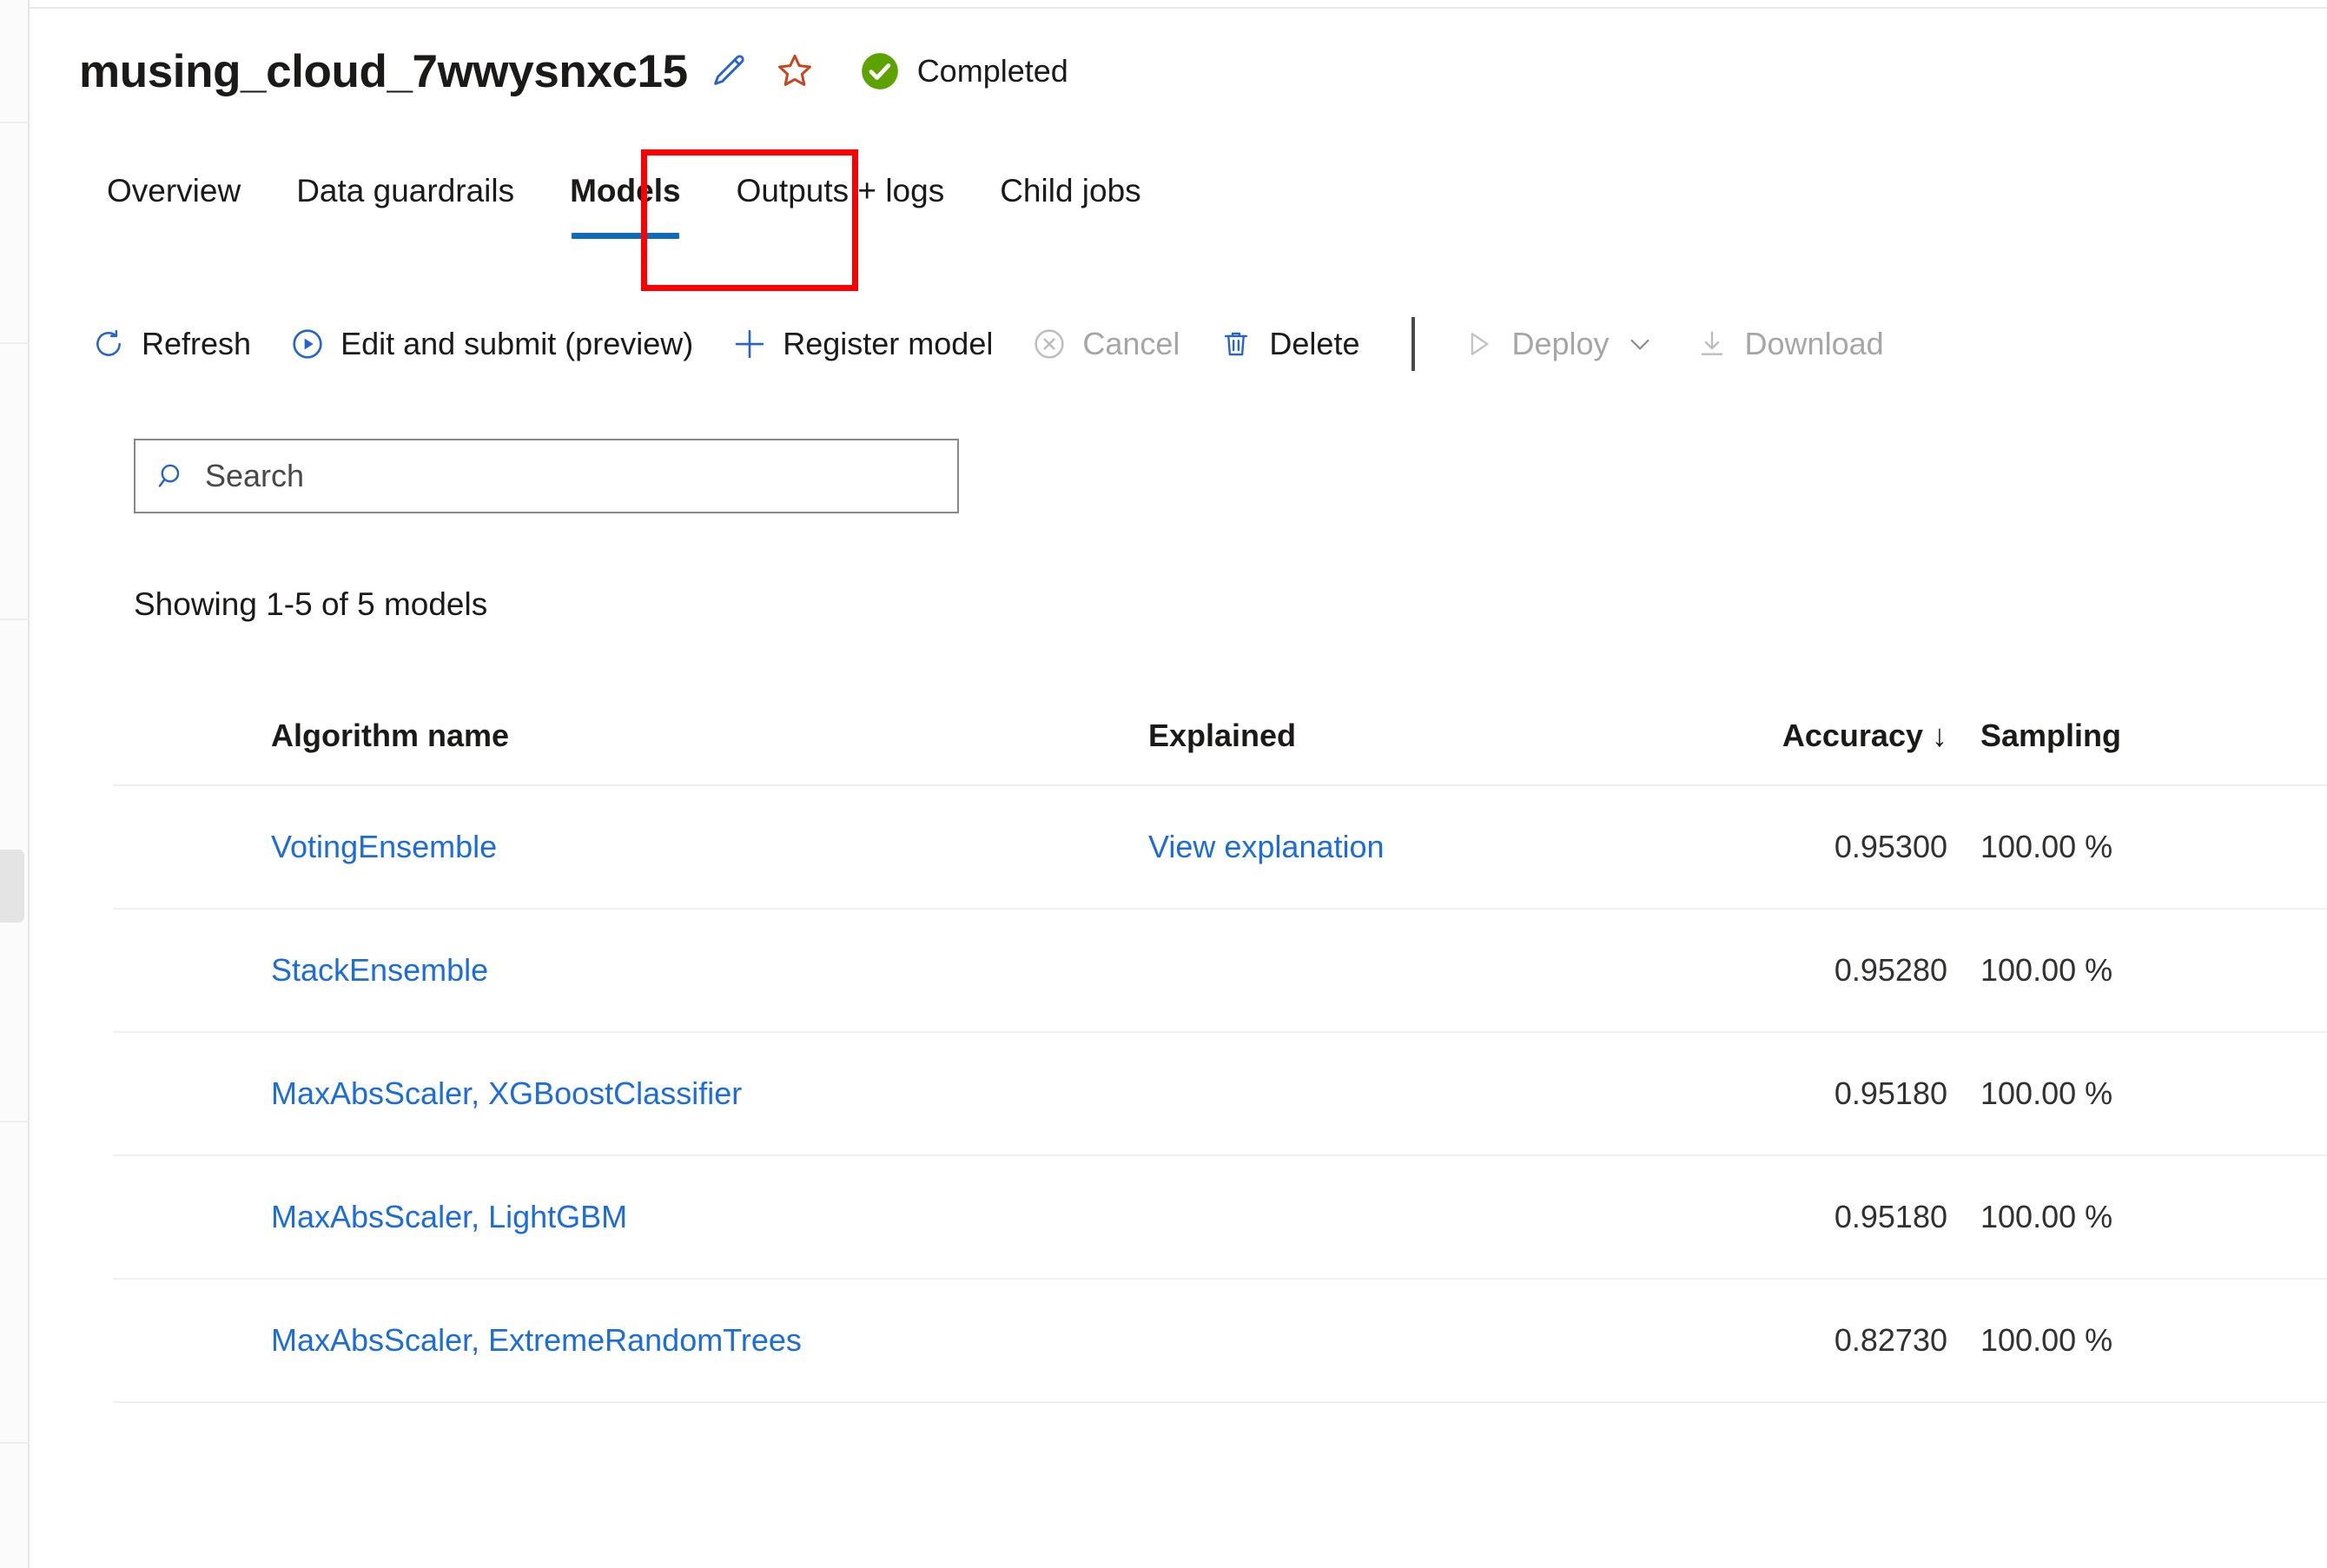  What do you see at coordinates (383, 71) in the screenshot?
I see `page-title: musing_cloud_7wwysnxc15` at bounding box center [383, 71].